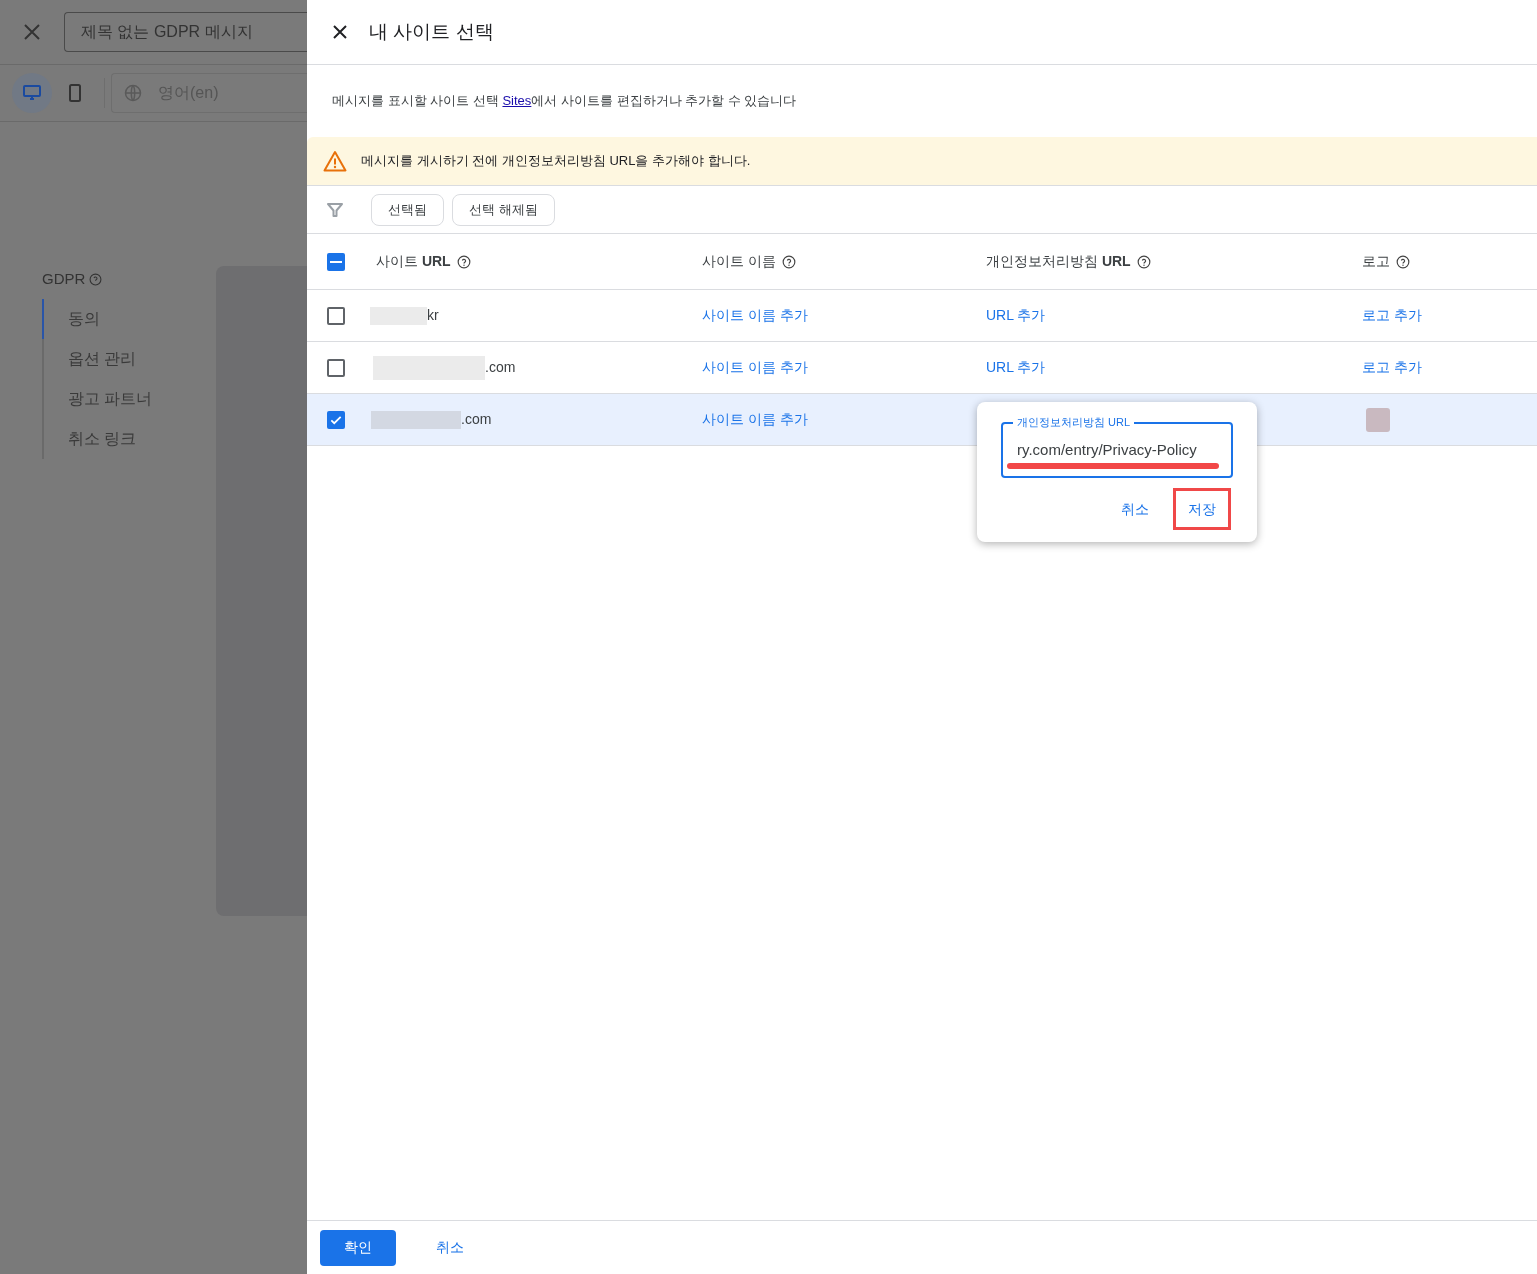  Describe the element at coordinates (407, 209) in the screenshot. I see `filter-chip: 선택됨` at that location.